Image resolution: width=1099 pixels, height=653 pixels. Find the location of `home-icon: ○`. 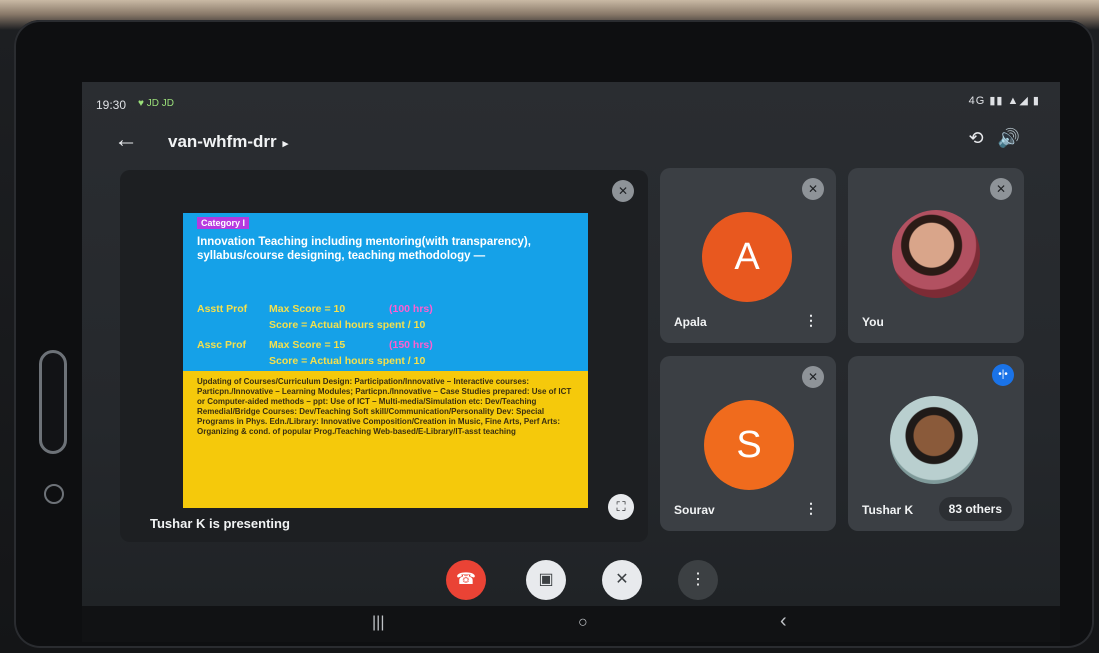

home-icon: ○ is located at coordinates (583, 623).